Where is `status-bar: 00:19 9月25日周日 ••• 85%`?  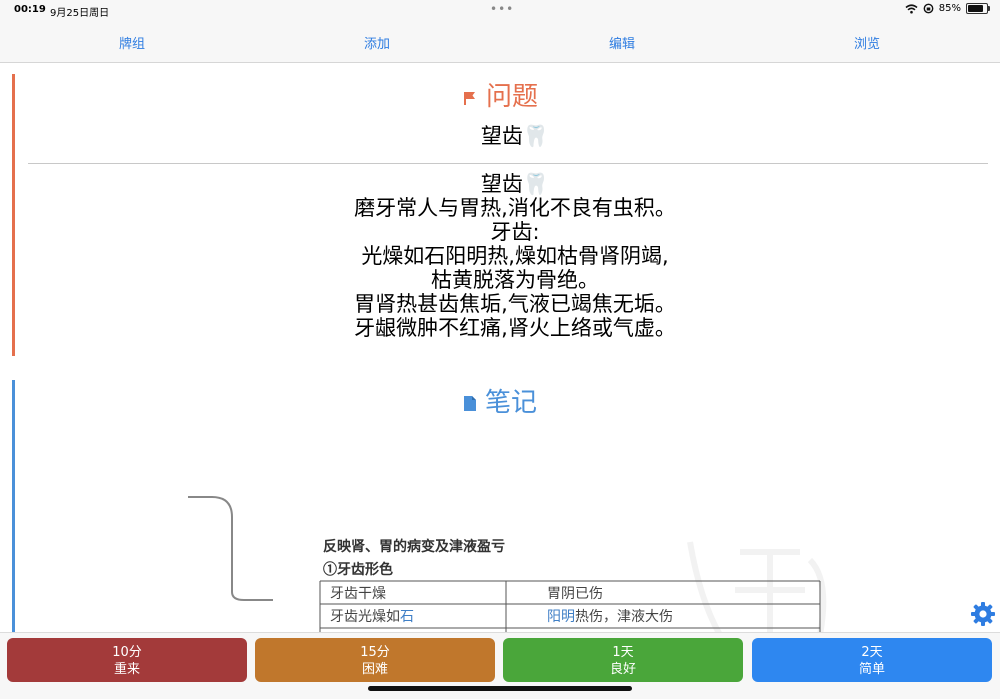
status-bar: 00:19 9月25日周日 ••• 85% is located at coordinates (500, 11).